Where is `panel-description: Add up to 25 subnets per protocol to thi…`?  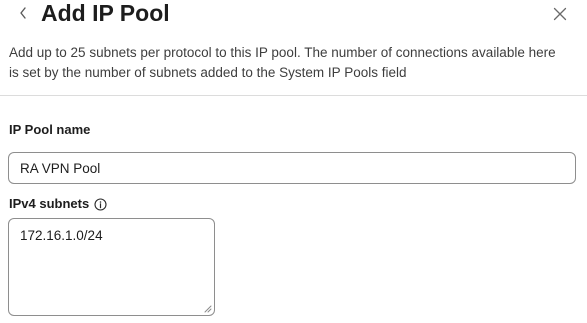
panel-description: Add up to 25 subnets per protocol to thi… is located at coordinates (282, 62).